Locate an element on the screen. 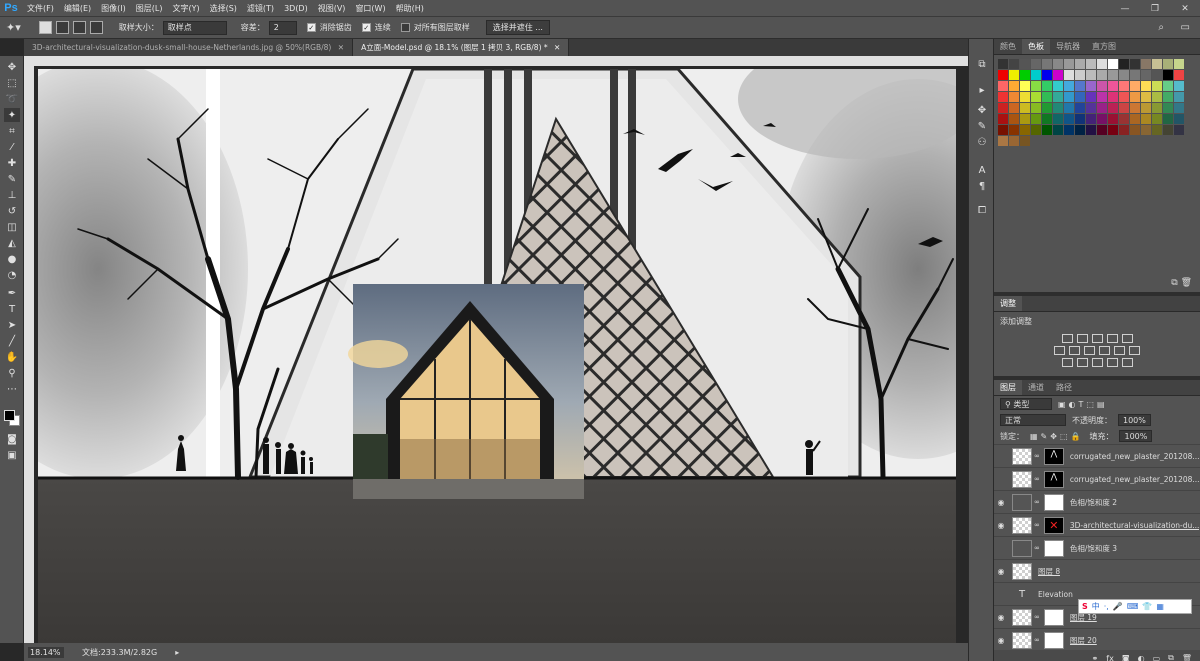 Image resolution: width=1200 pixels, height=661 pixels. selective-color-icon is located at coordinates (1127, 362).